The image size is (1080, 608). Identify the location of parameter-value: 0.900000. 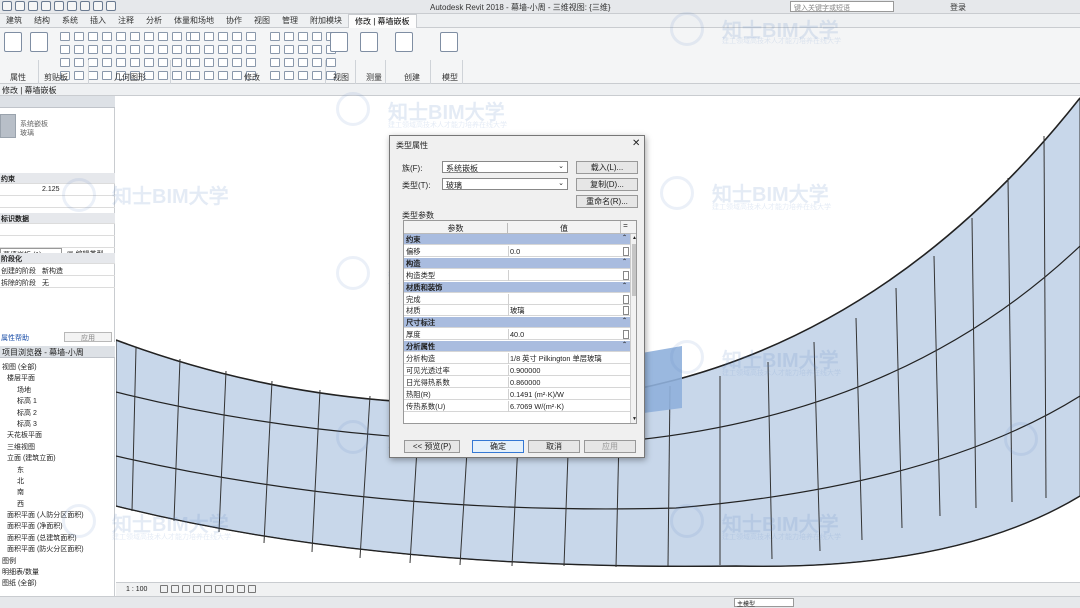
(525, 370).